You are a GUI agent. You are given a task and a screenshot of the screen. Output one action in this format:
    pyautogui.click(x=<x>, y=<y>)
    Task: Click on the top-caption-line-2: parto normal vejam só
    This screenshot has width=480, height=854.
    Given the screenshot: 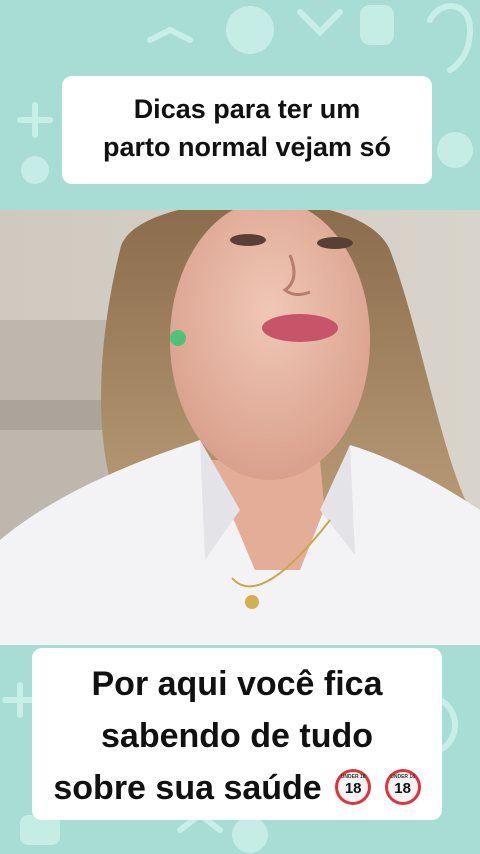 What is the action you would take?
    pyautogui.click(x=247, y=147)
    